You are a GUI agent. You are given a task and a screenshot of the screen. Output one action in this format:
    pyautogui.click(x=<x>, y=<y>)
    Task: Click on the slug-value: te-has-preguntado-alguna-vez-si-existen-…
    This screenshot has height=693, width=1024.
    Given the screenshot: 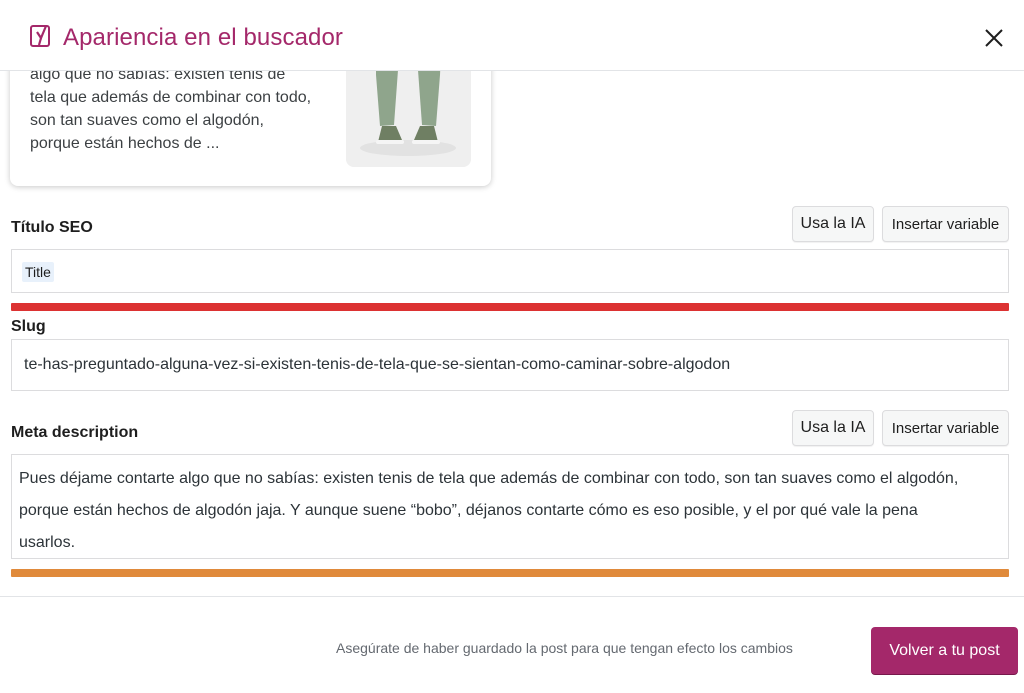 What is the action you would take?
    pyautogui.click(x=377, y=364)
    